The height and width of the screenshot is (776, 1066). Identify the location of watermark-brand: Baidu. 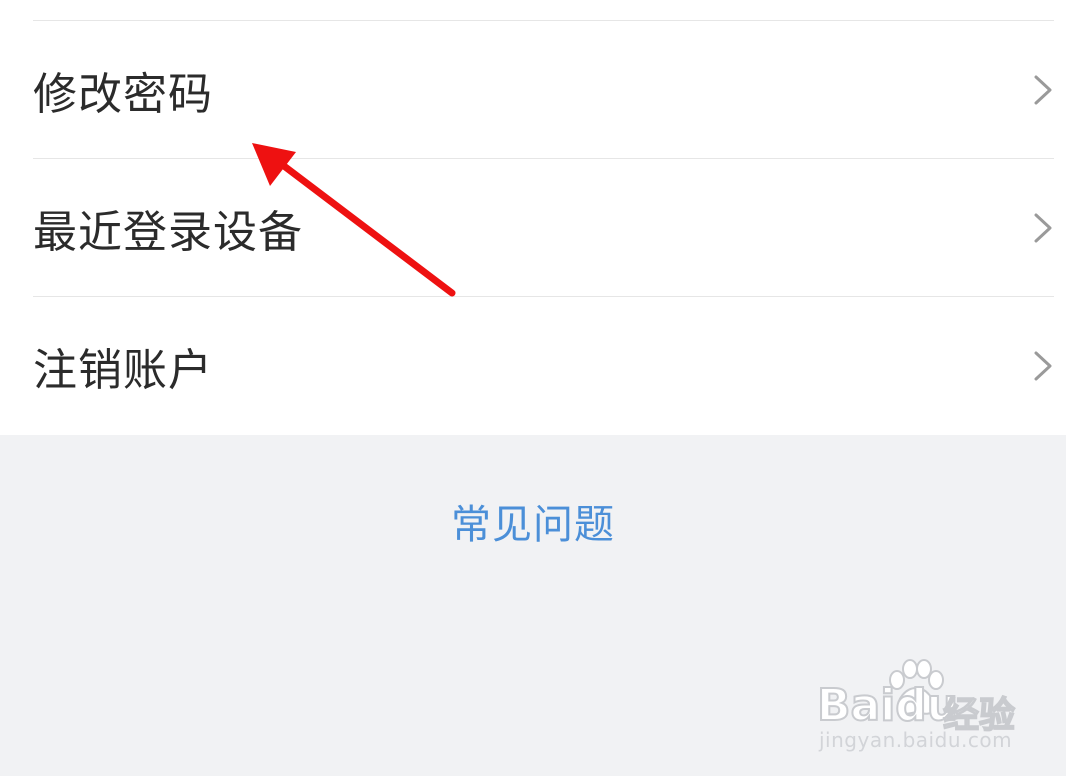
(887, 705).